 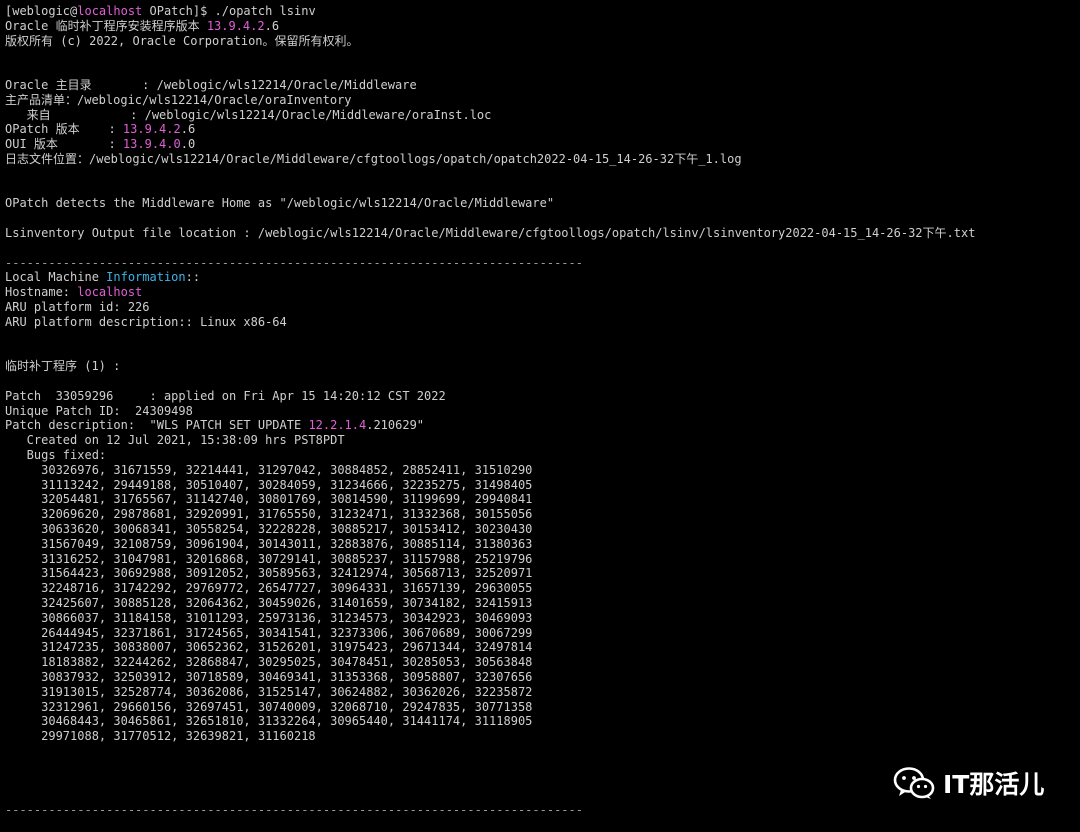 I want to click on terminal-line: Hostname: localhost, so click(x=73, y=292).